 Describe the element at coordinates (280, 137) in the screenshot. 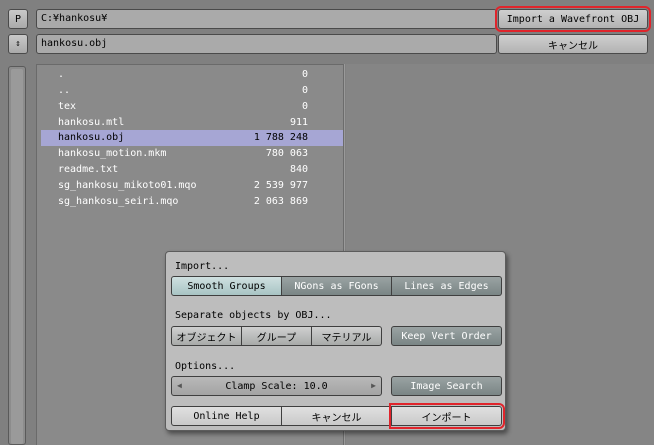

I see `file-size: 1 788 248` at that location.